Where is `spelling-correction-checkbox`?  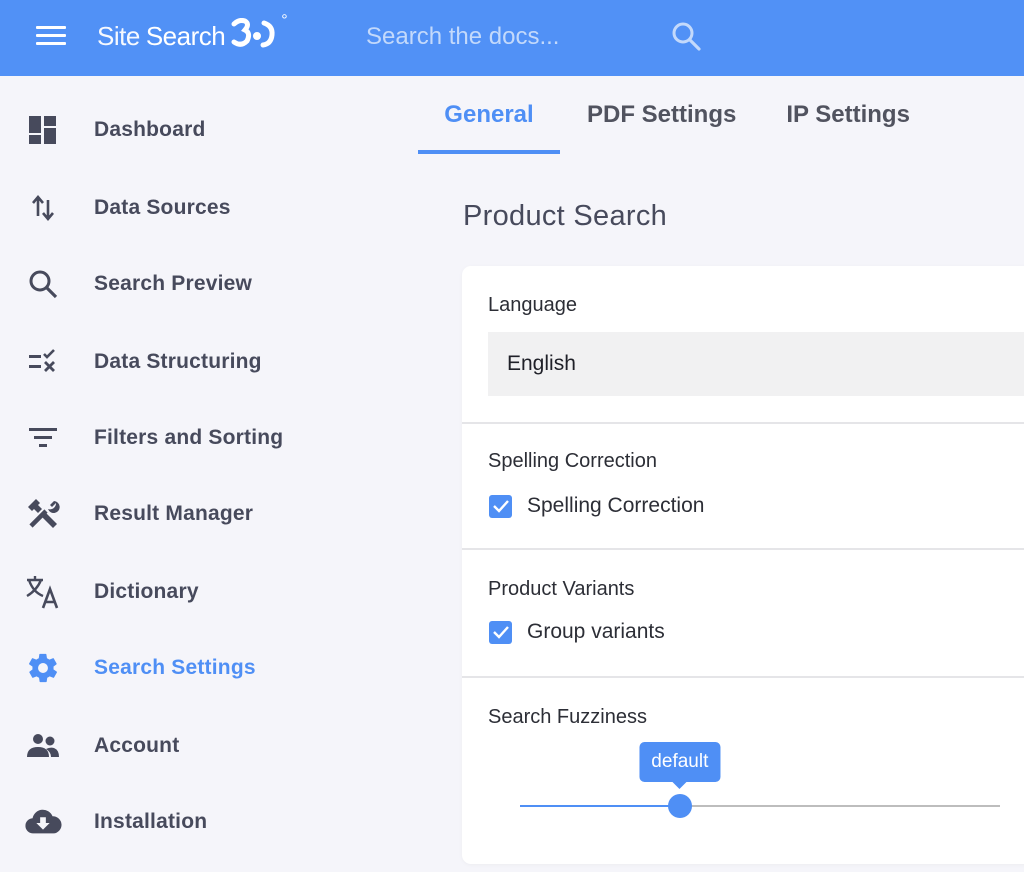 spelling-correction-checkbox is located at coordinates (500, 506).